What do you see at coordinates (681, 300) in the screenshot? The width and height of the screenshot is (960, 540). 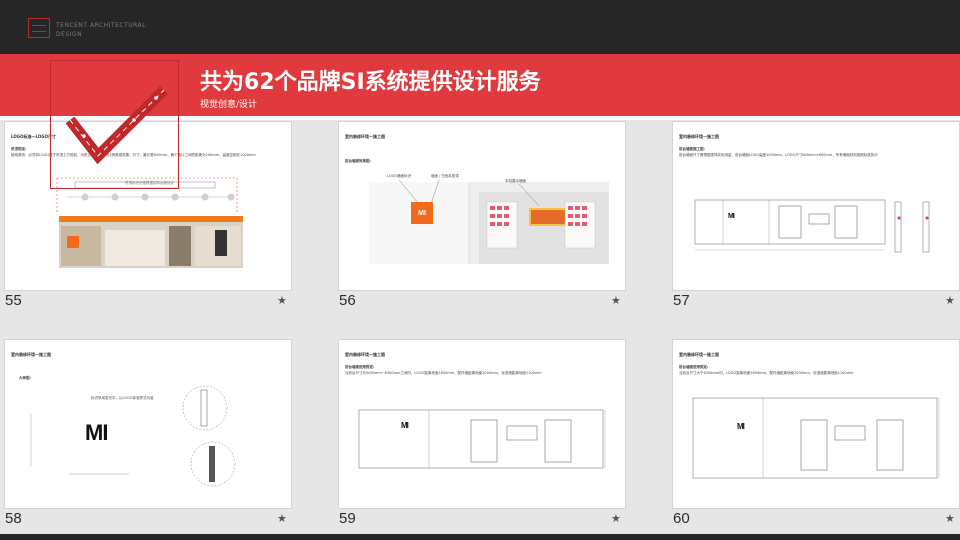 I see `page-number-57: 57` at bounding box center [681, 300].